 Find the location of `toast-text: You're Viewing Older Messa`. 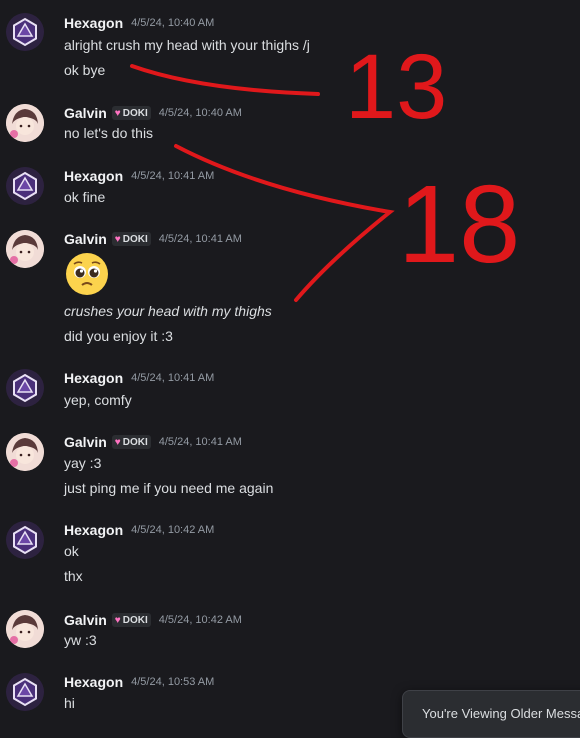

toast-text: You're Viewing Older Messa is located at coordinates (501, 713).